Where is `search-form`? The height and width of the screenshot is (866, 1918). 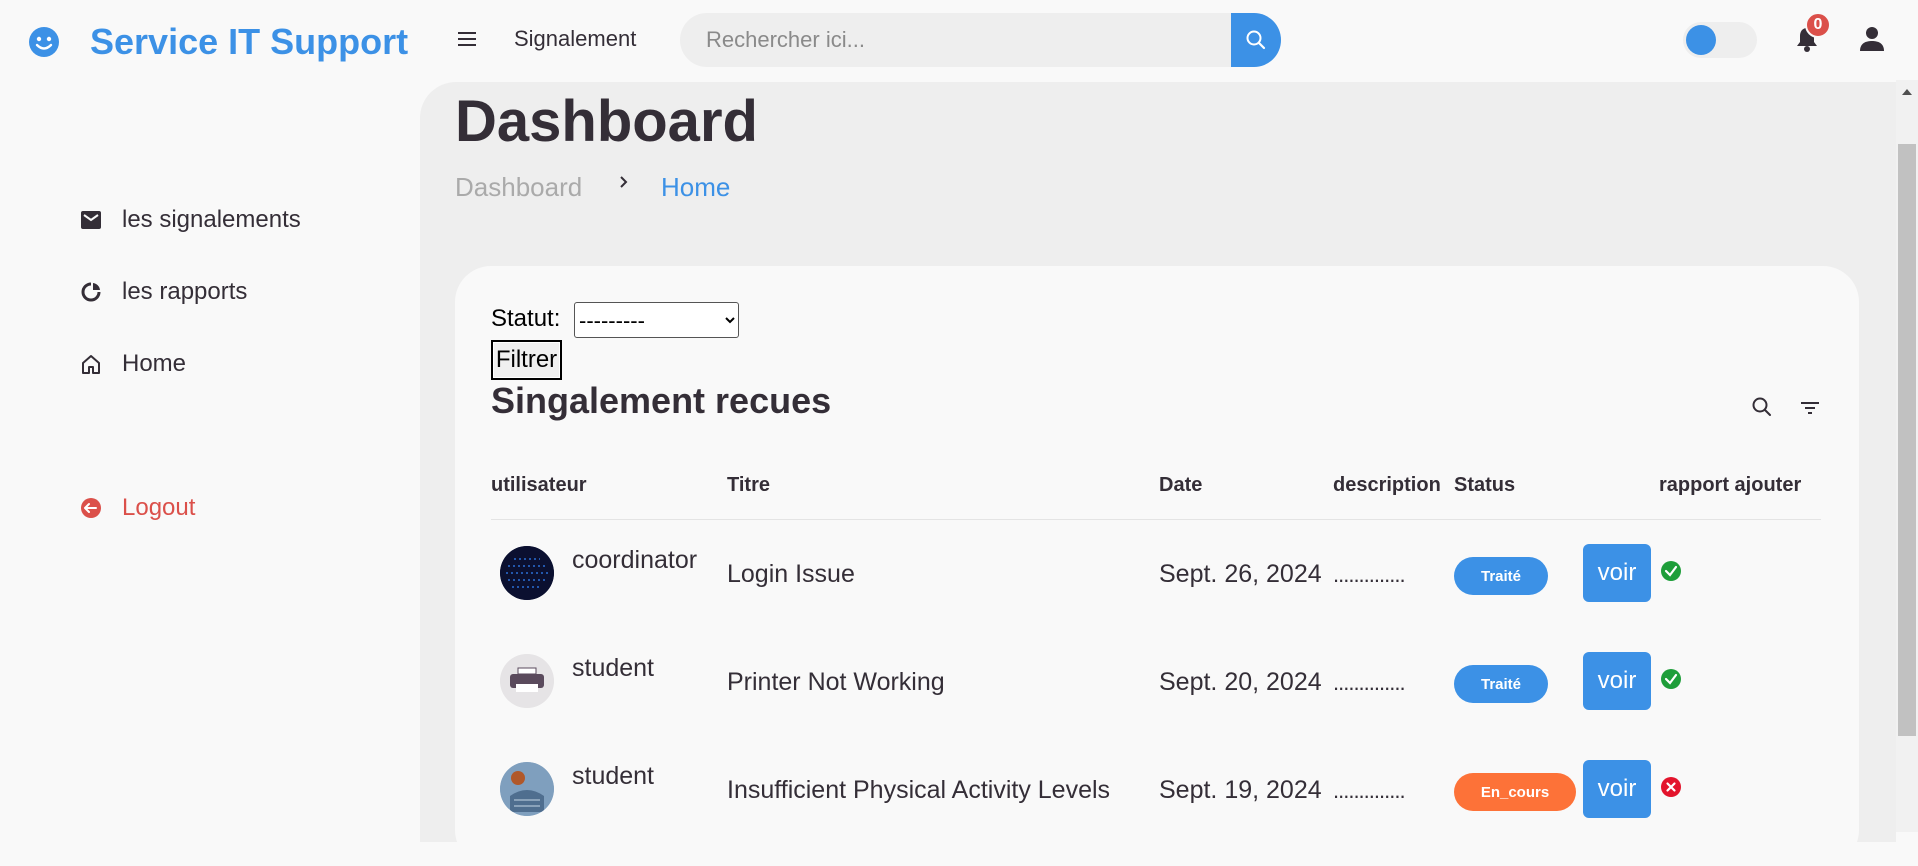 search-form is located at coordinates (980, 40).